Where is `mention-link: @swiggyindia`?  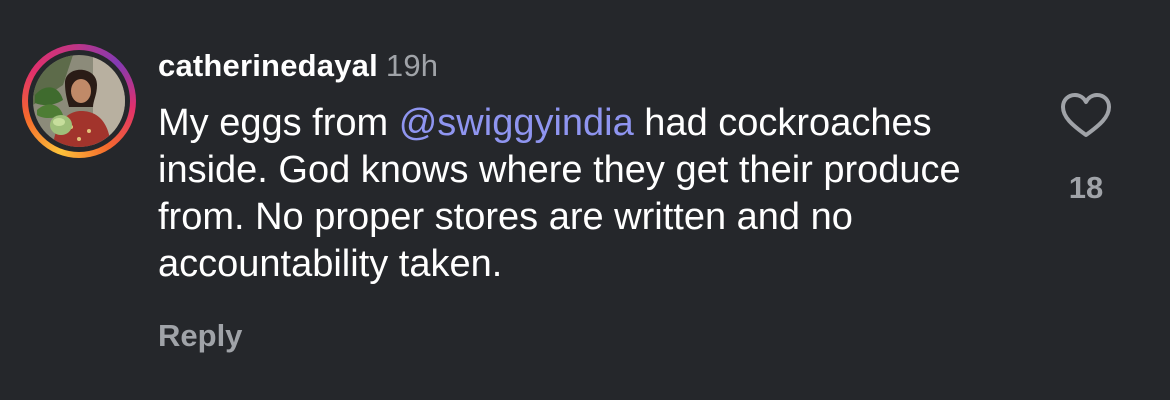
mention-link: @swiggyindia is located at coordinates (516, 123).